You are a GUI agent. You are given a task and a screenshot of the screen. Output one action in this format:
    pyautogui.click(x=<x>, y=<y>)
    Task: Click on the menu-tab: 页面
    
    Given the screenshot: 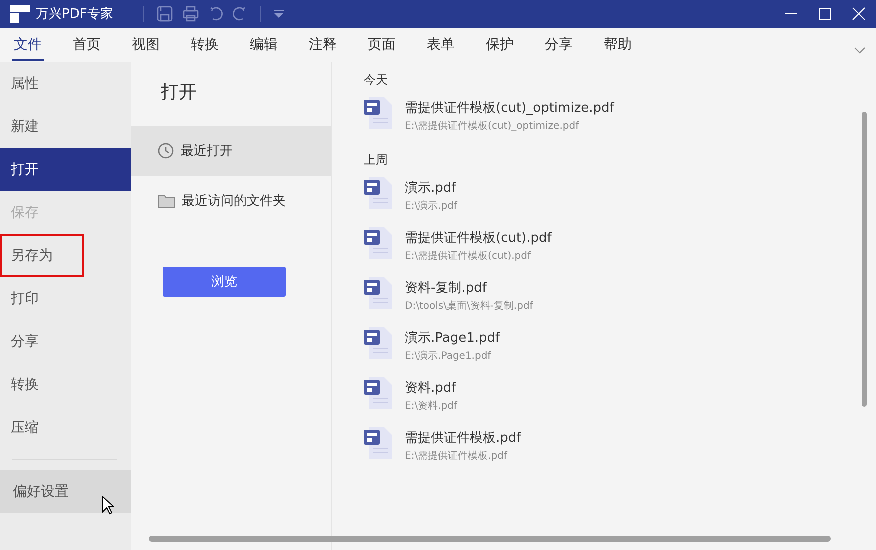 What is the action you would take?
    pyautogui.click(x=382, y=45)
    